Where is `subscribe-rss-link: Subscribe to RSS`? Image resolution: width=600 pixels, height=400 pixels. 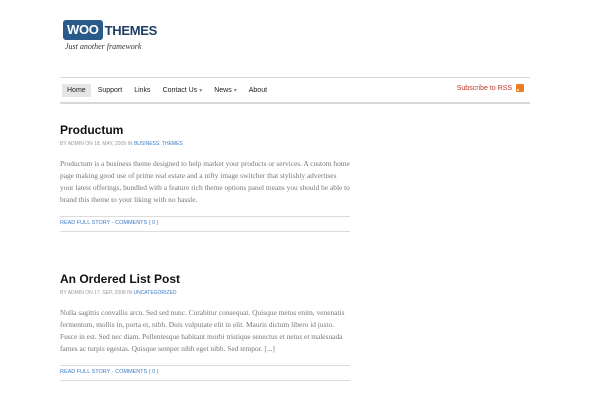 subscribe-rss-link: Subscribe to RSS is located at coordinates (490, 88).